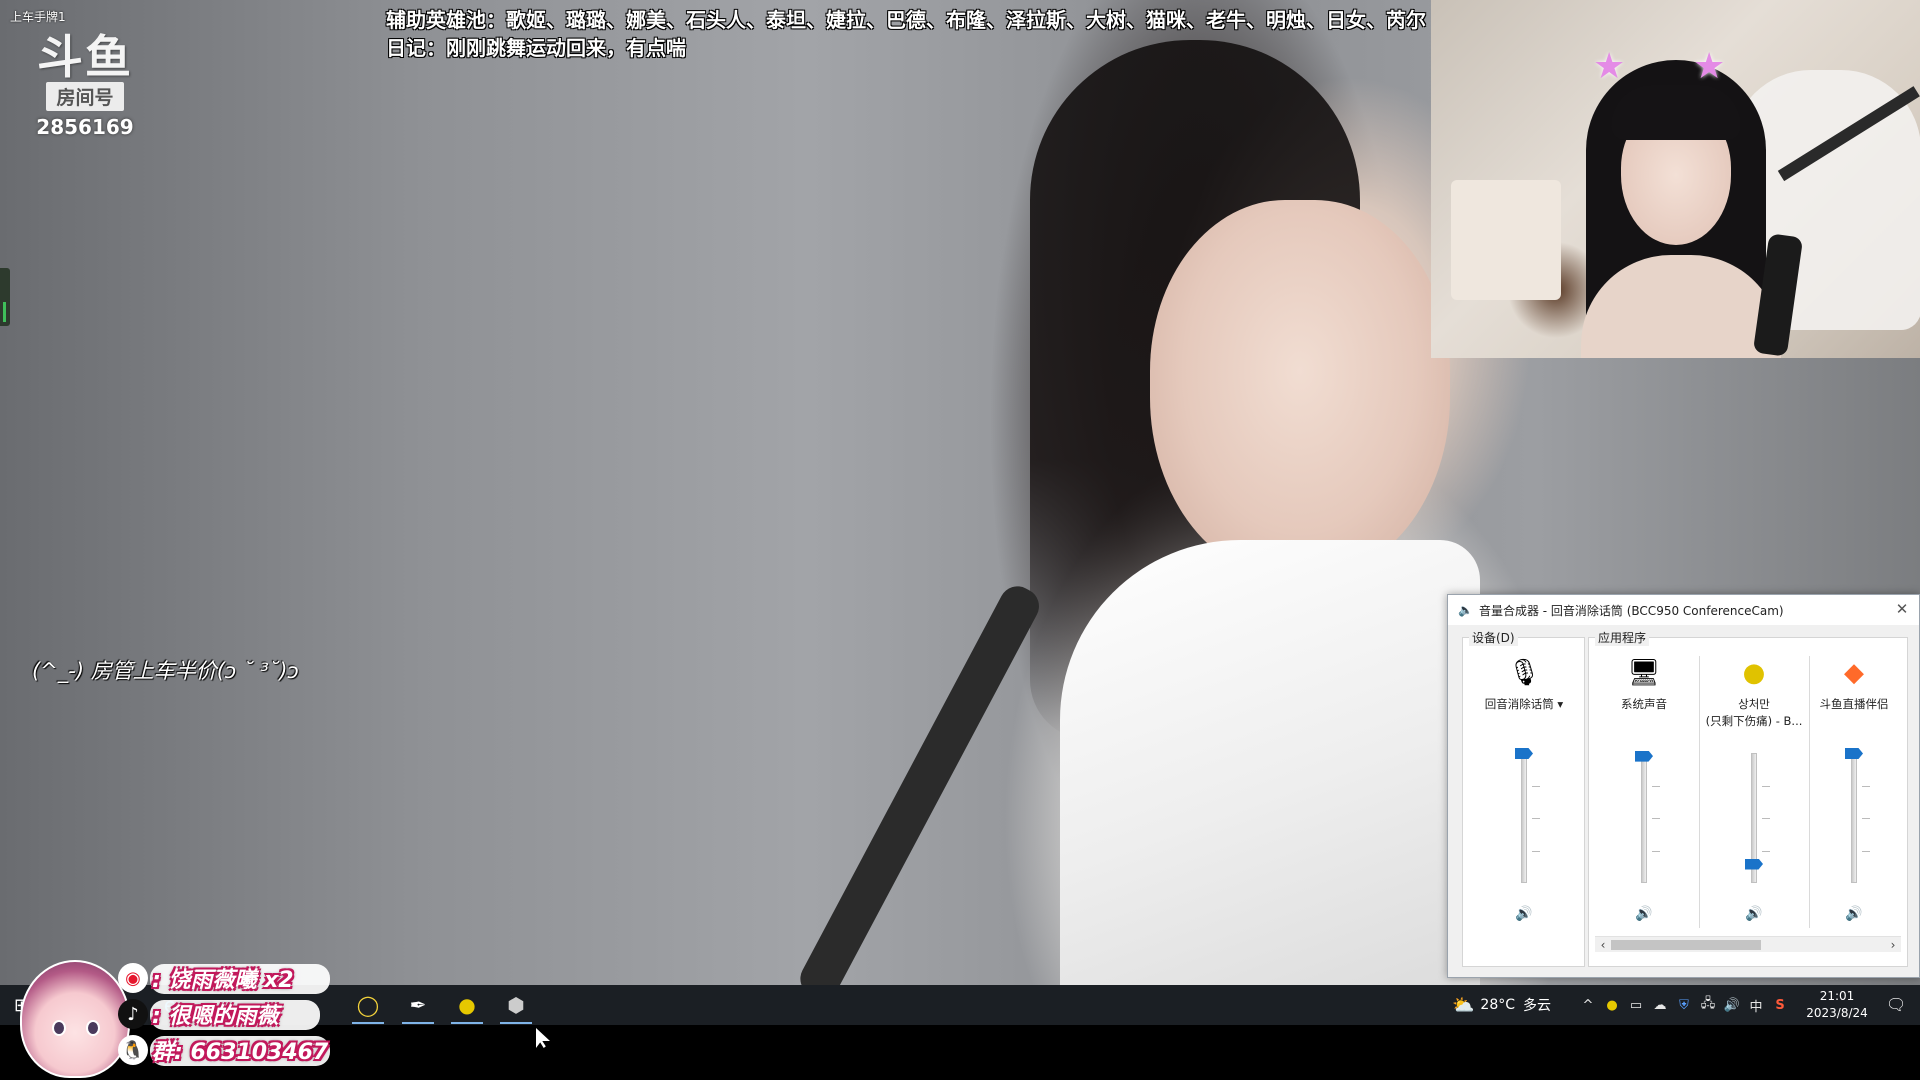  I want to click on mute-button-device: 🔊, so click(1523, 914).